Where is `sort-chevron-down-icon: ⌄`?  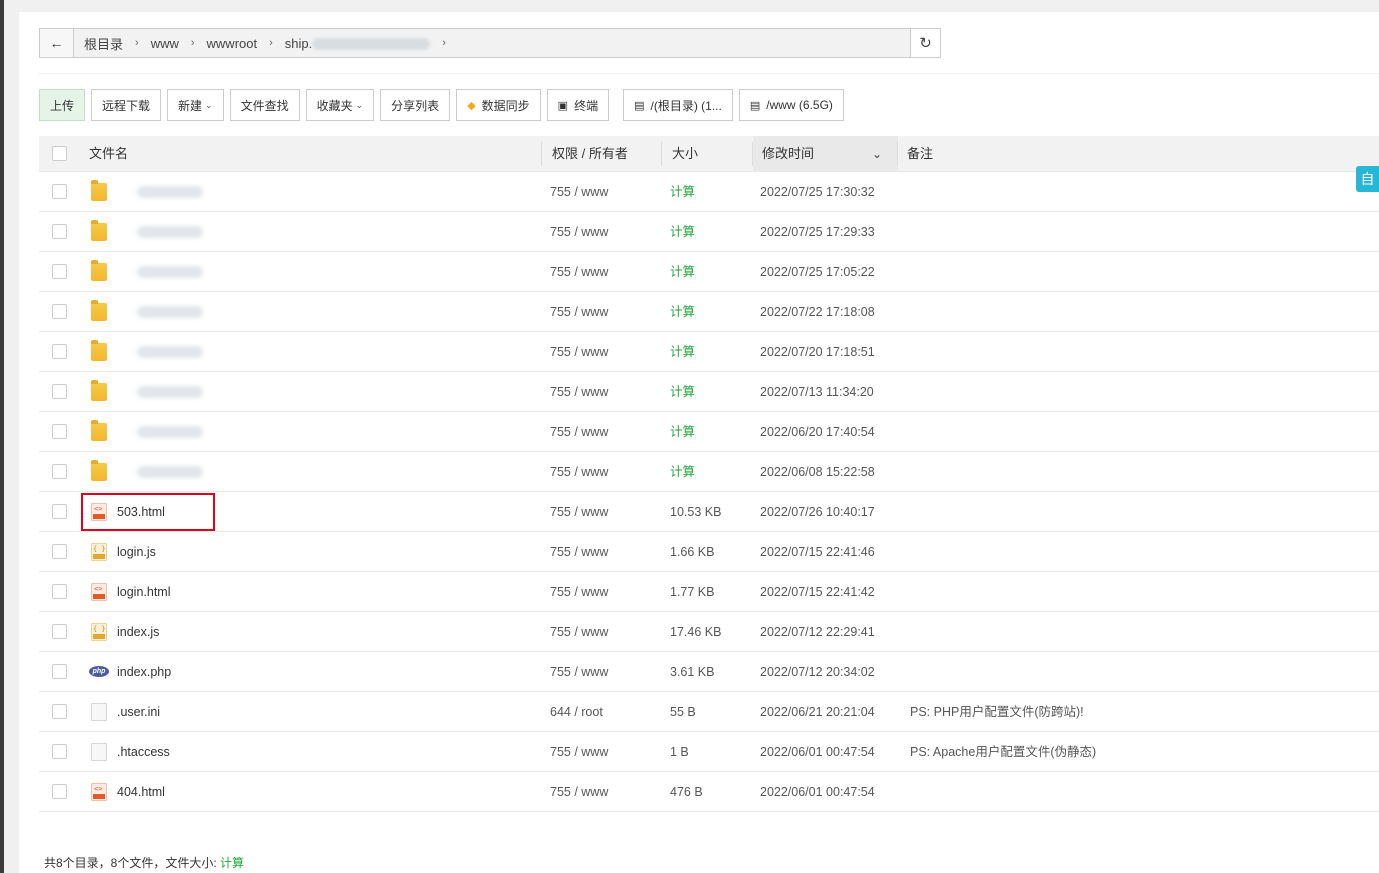 sort-chevron-down-icon: ⌄ is located at coordinates (877, 154).